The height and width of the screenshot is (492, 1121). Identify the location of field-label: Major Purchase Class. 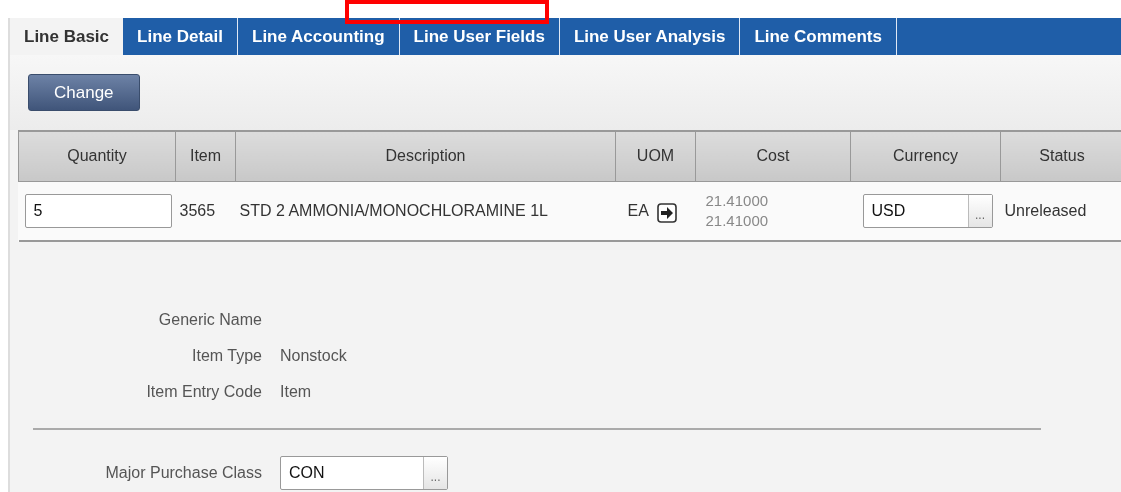
(183, 473).